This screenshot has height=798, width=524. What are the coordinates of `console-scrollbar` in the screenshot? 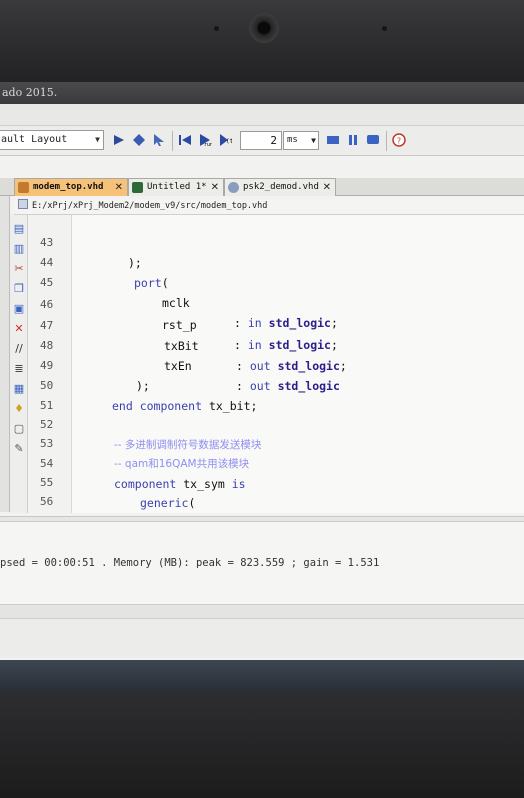 It's located at (262, 611).